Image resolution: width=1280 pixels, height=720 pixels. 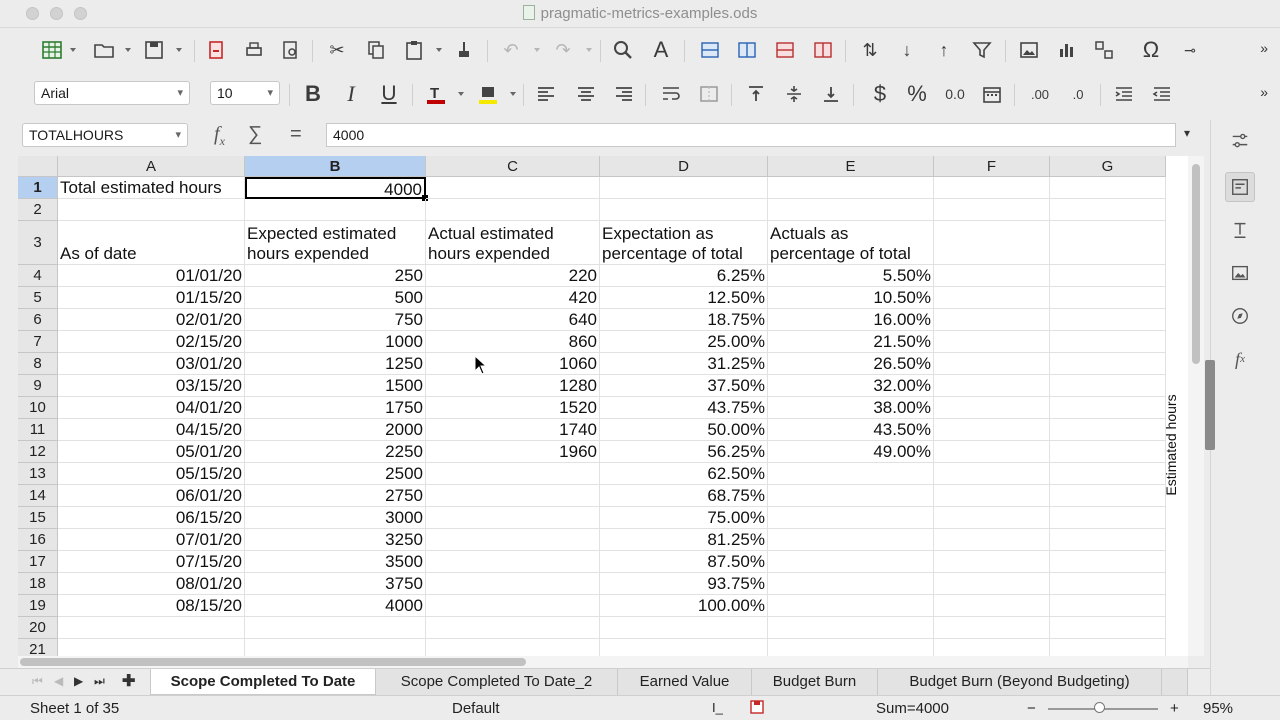 I want to click on table-cell: Actuals as percentage of total, so click(x=851, y=243).